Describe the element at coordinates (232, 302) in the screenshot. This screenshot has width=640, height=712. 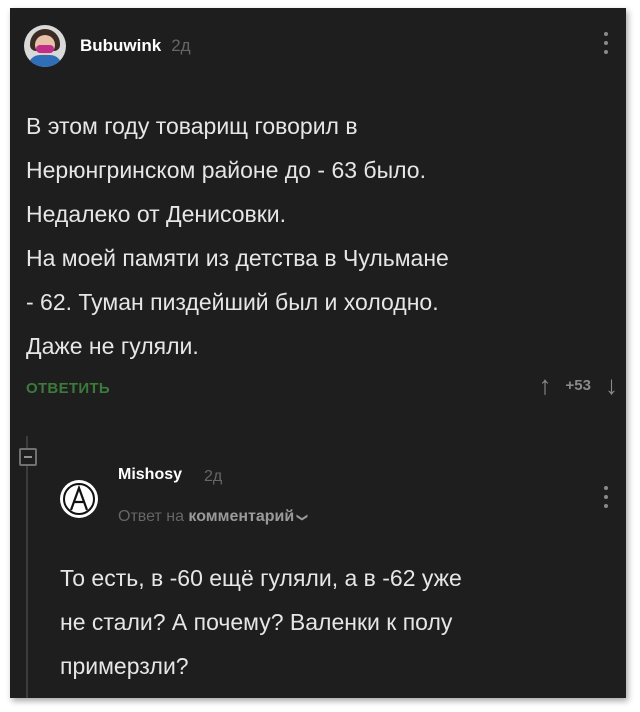
I see `comment-line: - 62. Туман пиздейший был и холодно.` at that location.